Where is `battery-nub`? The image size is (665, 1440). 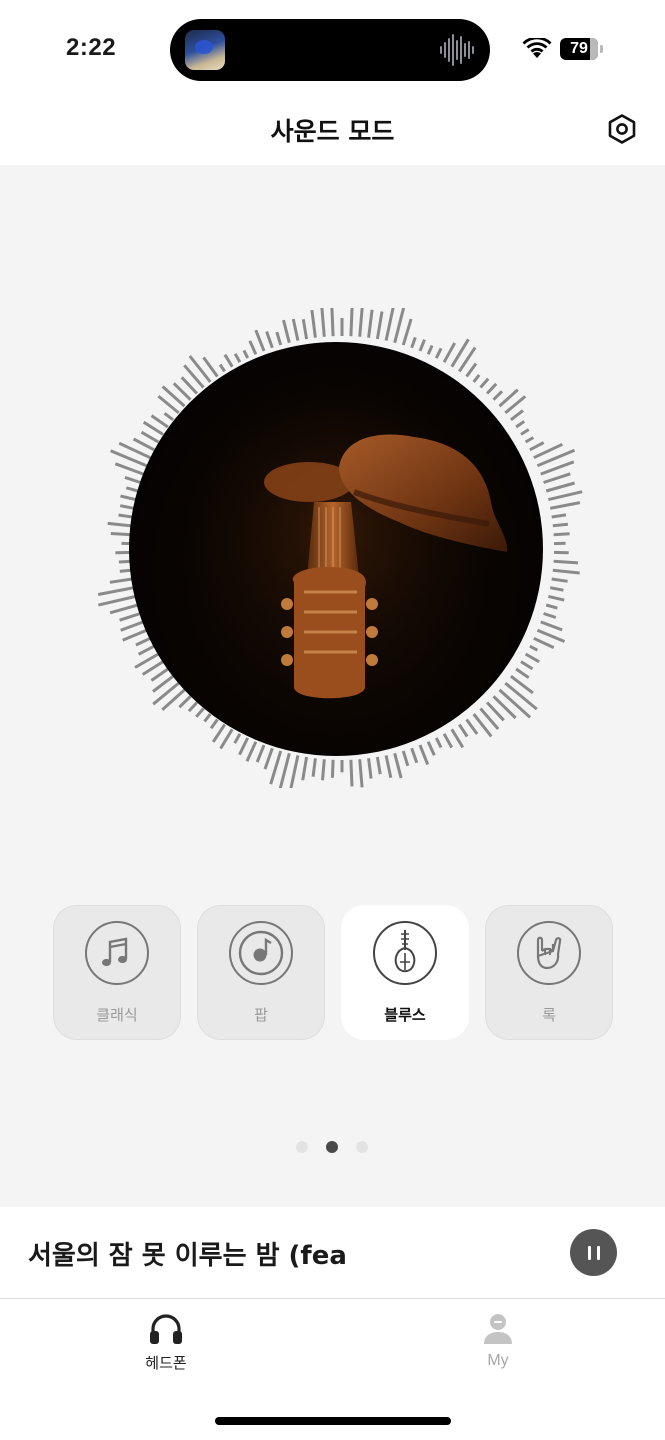
battery-nub is located at coordinates (601, 49).